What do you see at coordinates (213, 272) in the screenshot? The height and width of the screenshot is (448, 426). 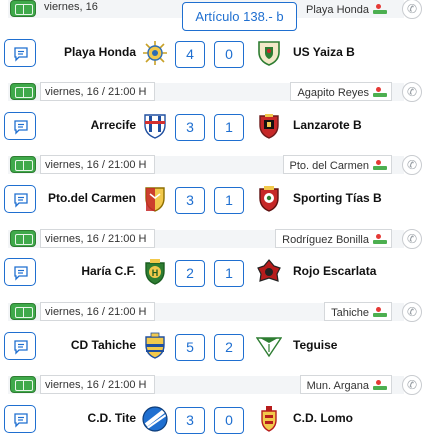 I see `match-row: Haría C.F. H 2 1 Rojo Escarlata` at bounding box center [213, 272].